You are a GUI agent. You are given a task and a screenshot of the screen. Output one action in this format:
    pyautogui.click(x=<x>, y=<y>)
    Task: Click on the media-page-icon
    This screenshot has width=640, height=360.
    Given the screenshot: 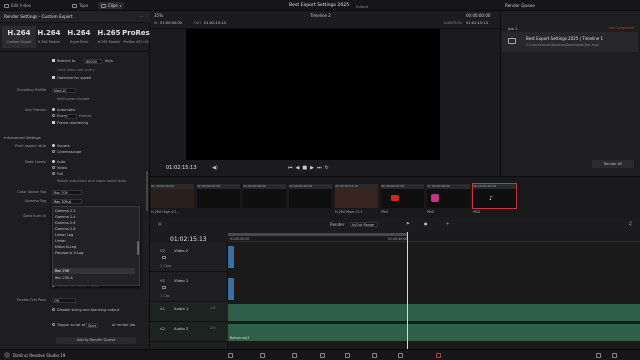 What is the action you would take?
    pyautogui.click(x=230, y=355)
    